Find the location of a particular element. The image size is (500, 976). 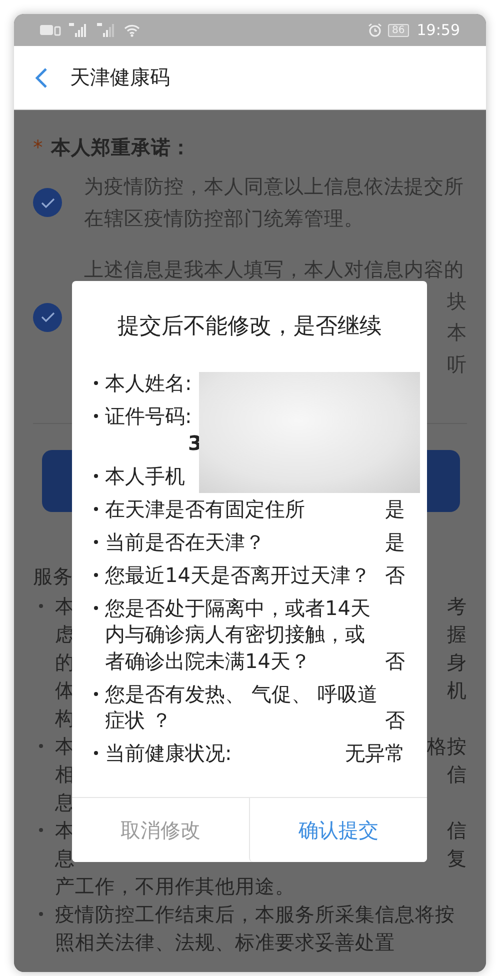

body-text: 格按 is located at coordinates (447, 747).